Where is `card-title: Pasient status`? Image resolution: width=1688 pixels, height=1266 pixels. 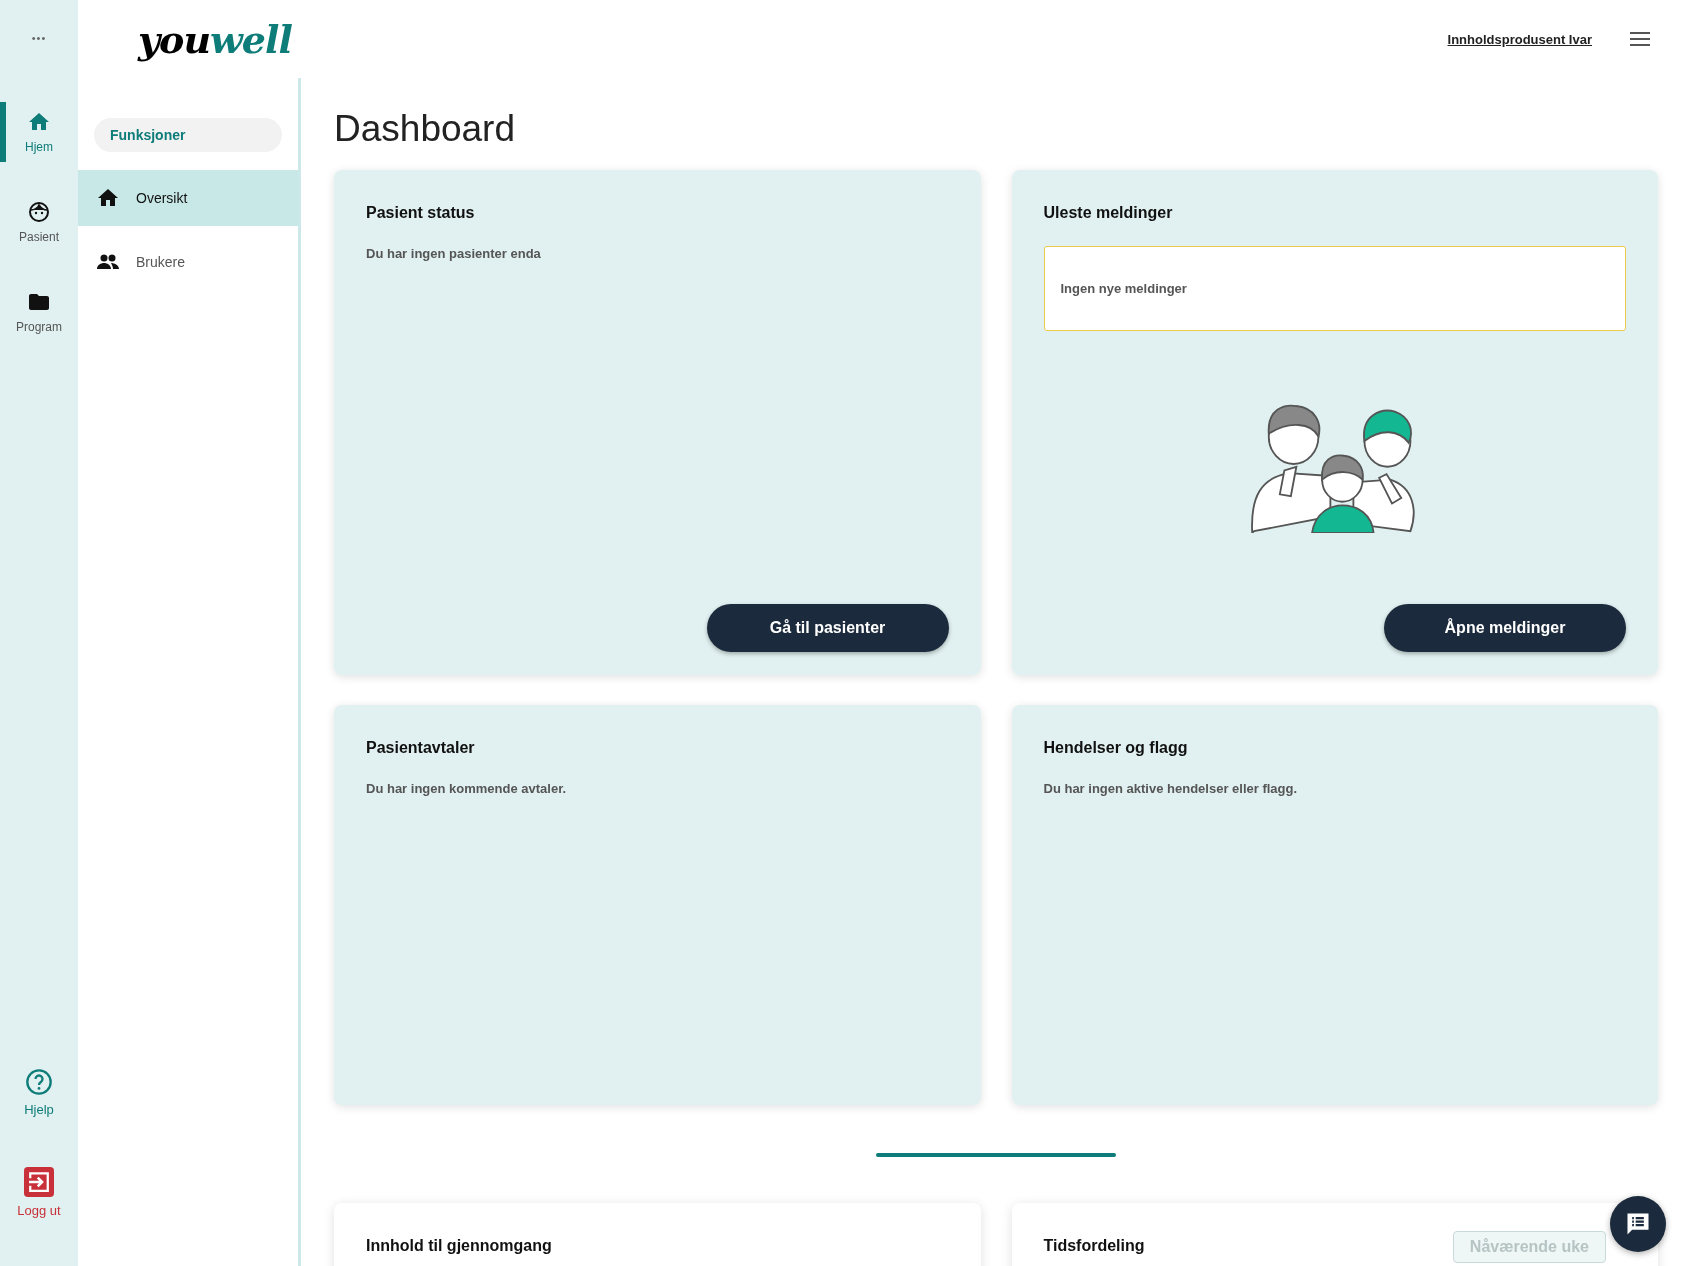 card-title: Pasient status is located at coordinates (421, 213).